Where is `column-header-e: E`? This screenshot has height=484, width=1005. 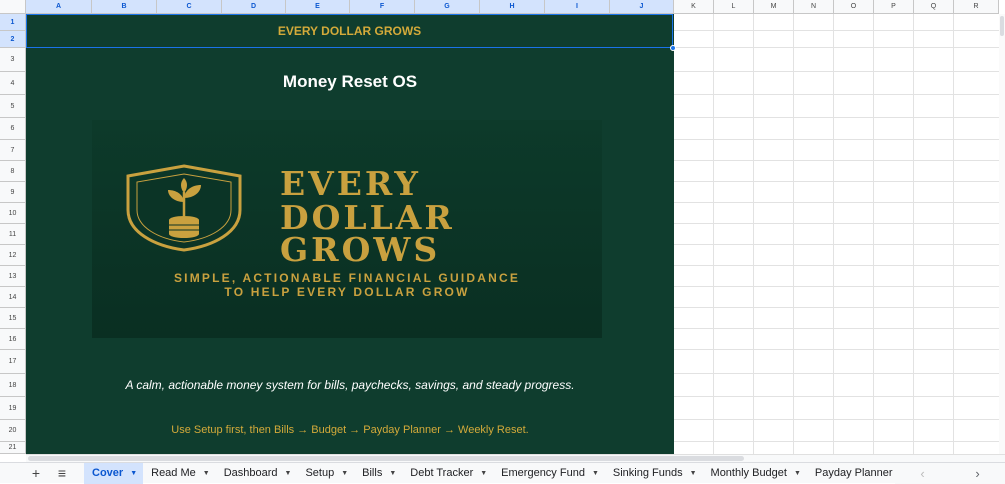
column-header-e: E is located at coordinates (318, 7).